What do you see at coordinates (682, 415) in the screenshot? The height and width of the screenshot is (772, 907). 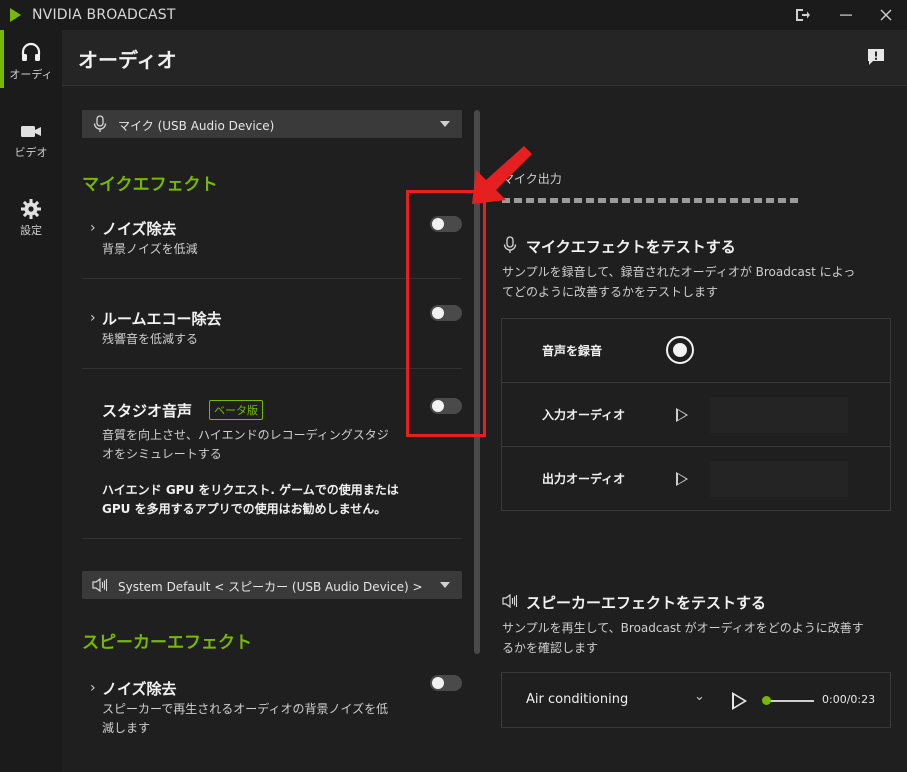 I see `play-input-button` at bounding box center [682, 415].